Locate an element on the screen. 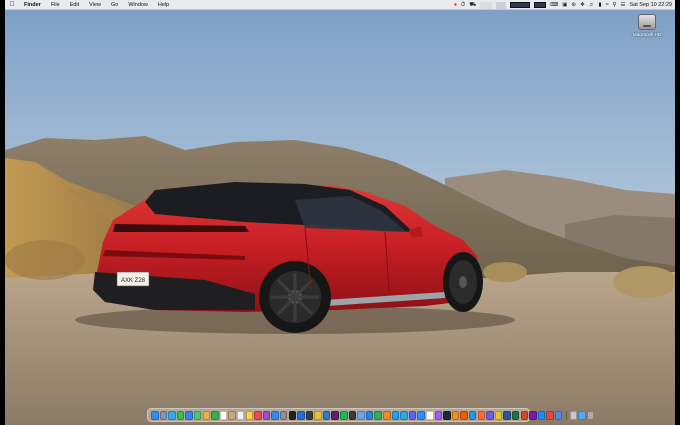 This screenshot has width=680, height=425. menu-go: Go is located at coordinates (114, 5).